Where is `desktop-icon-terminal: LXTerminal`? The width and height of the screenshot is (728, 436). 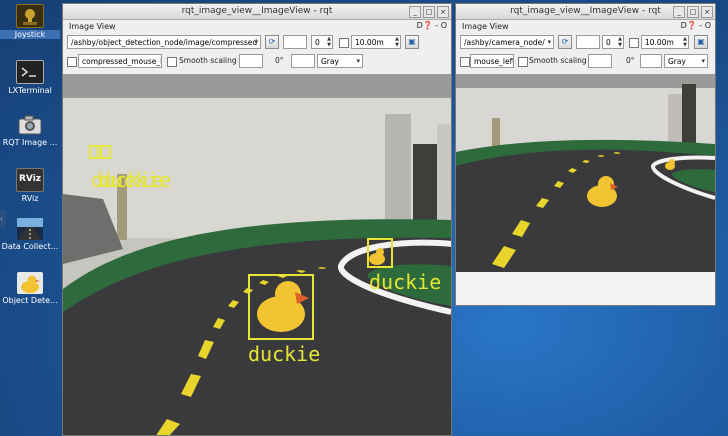
desktop-icon-terminal: LXTerminal is located at coordinates (30, 77).